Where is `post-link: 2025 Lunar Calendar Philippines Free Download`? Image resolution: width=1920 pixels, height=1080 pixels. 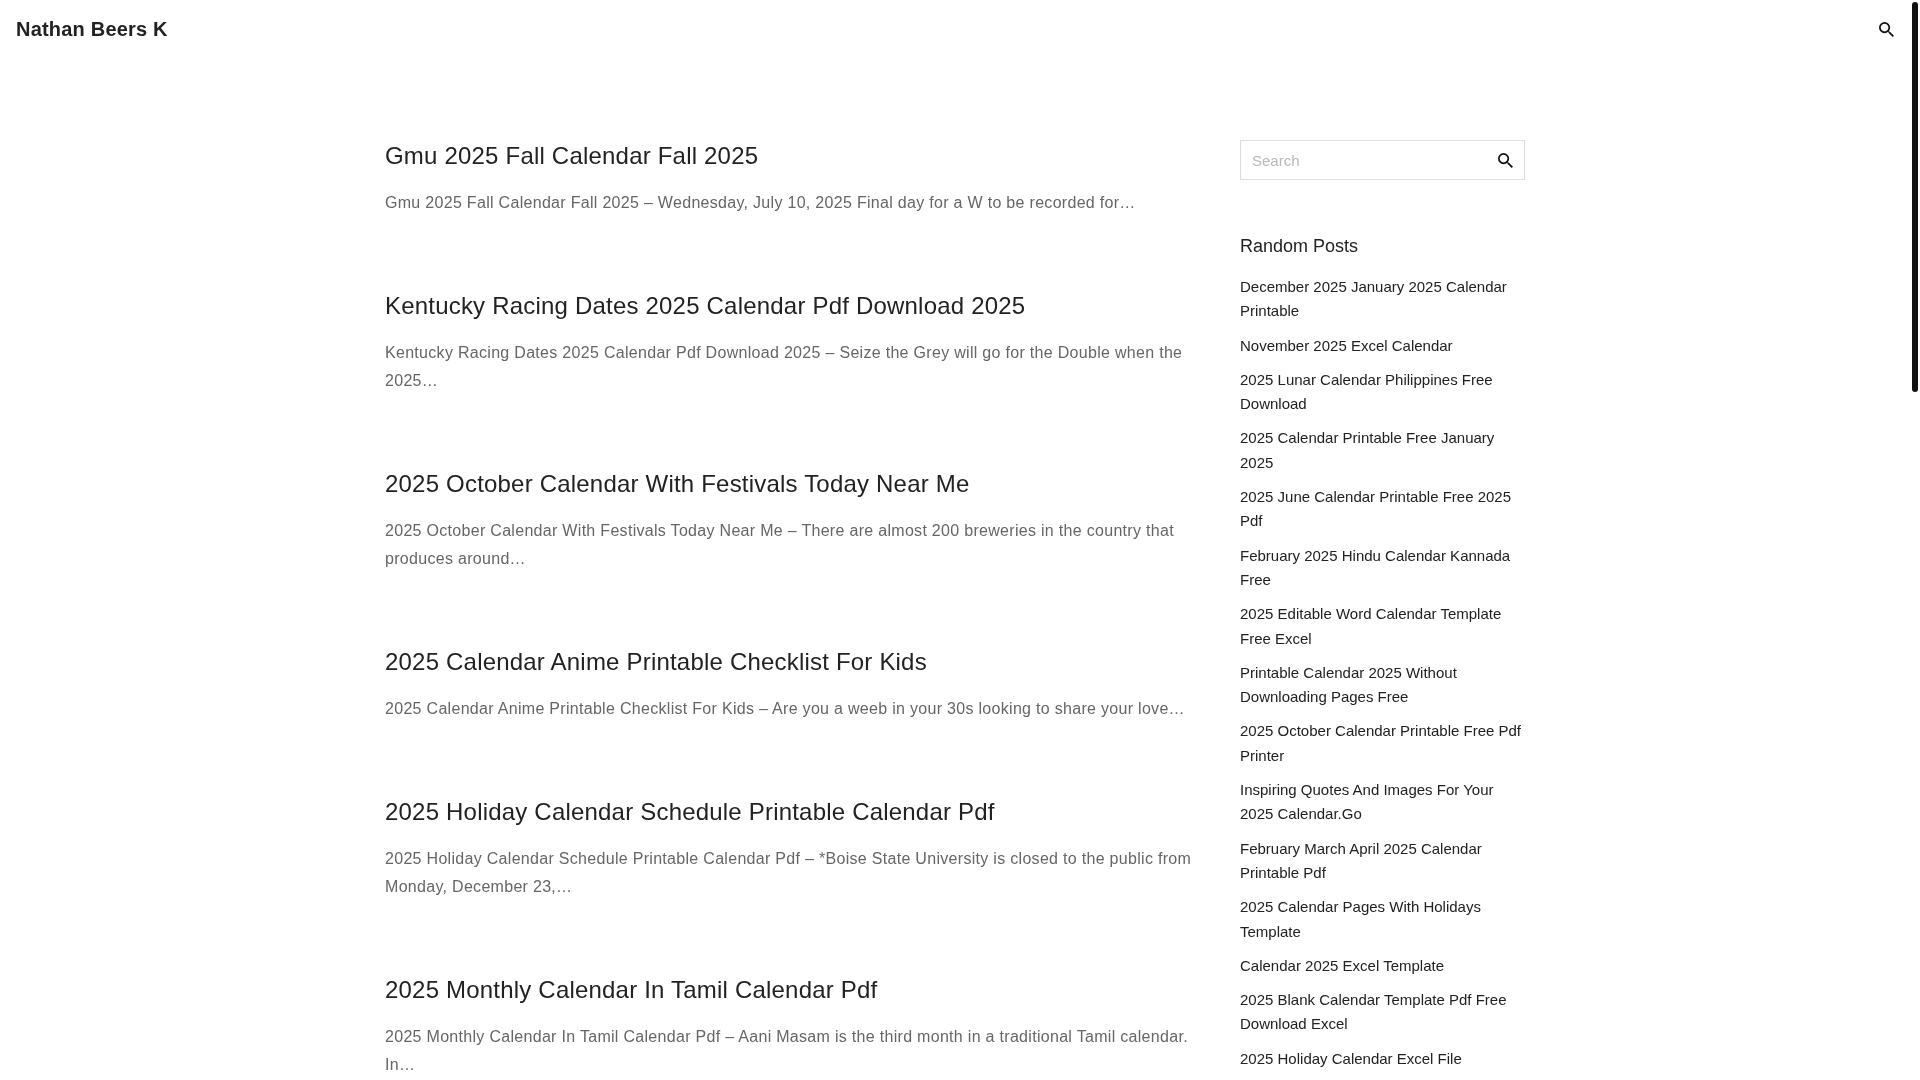 post-link: 2025 Lunar Calendar Philippines Free Download is located at coordinates (1382, 392).